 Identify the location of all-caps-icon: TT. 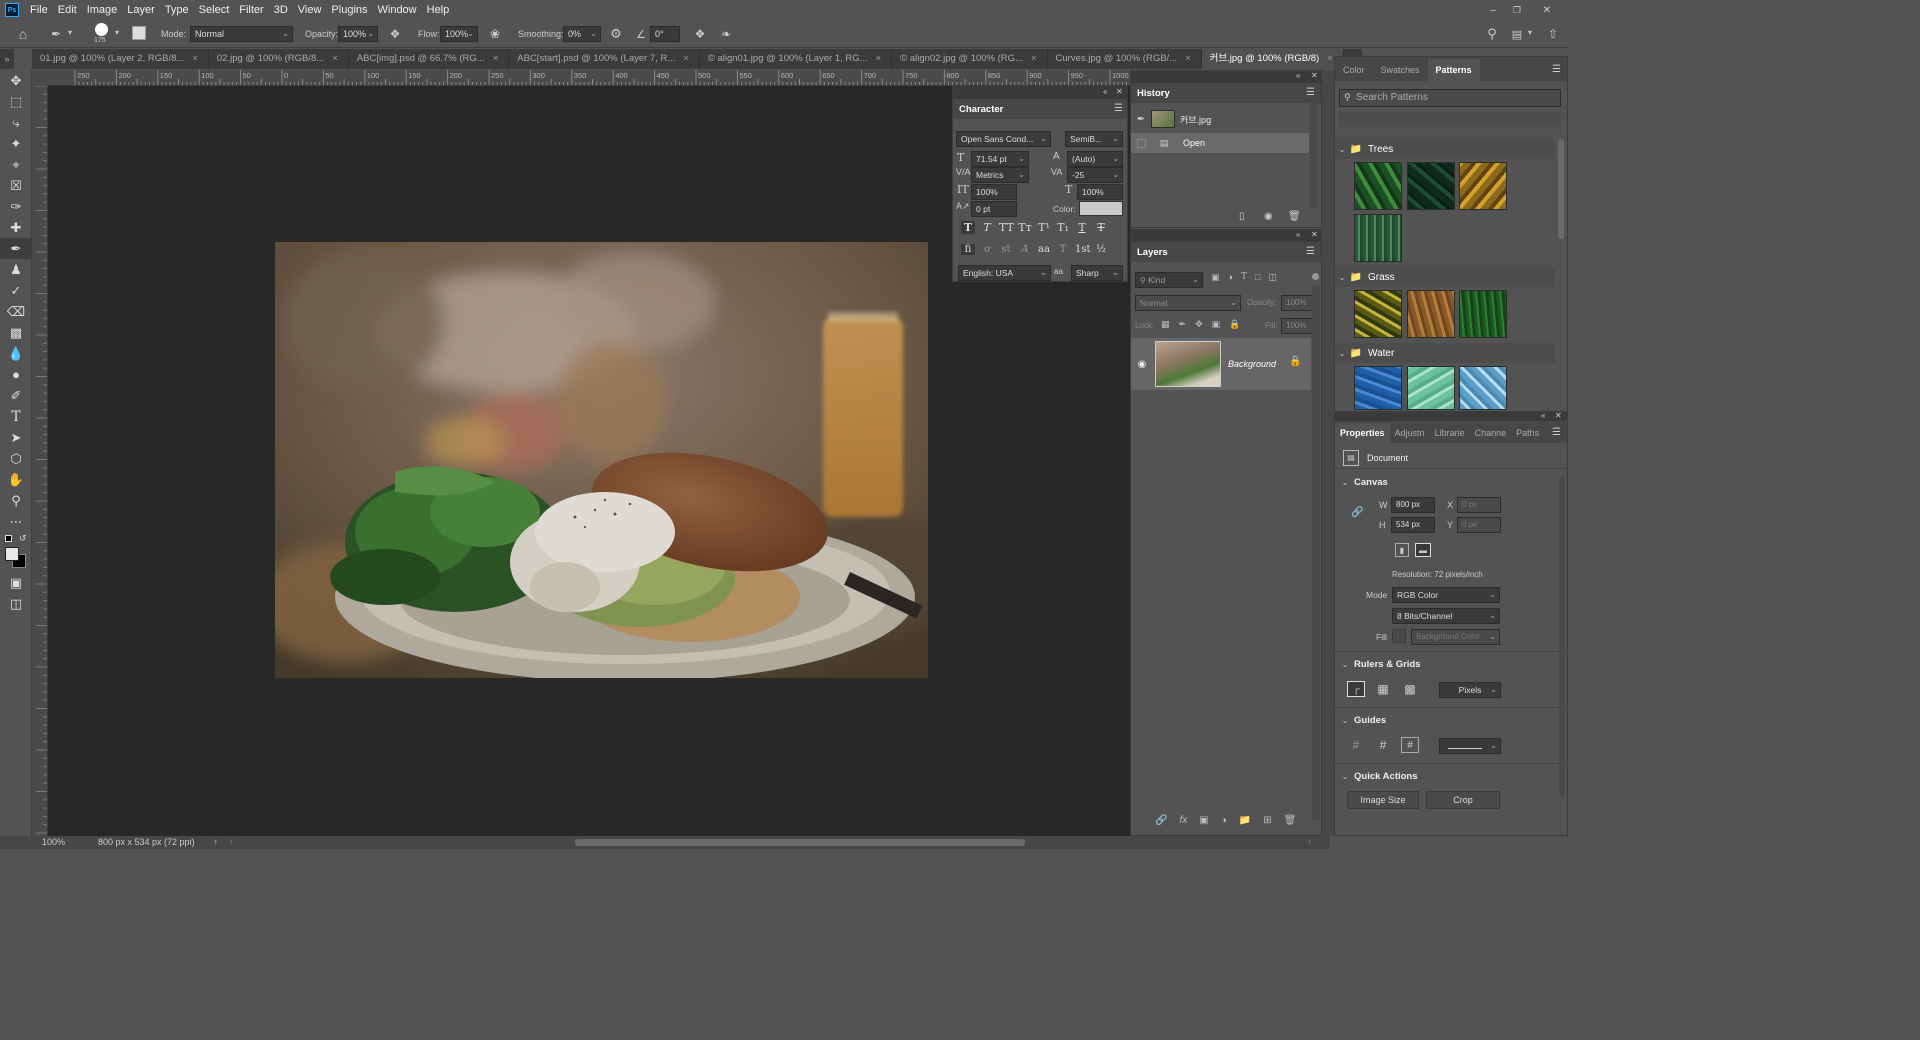
(1006, 227).